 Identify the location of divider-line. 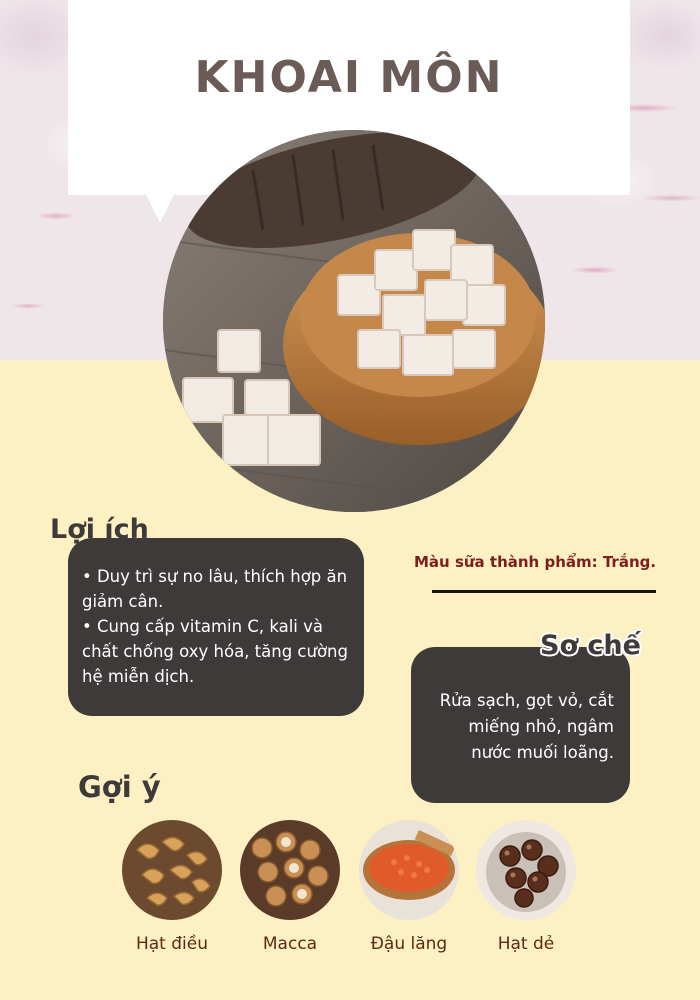
(544, 591).